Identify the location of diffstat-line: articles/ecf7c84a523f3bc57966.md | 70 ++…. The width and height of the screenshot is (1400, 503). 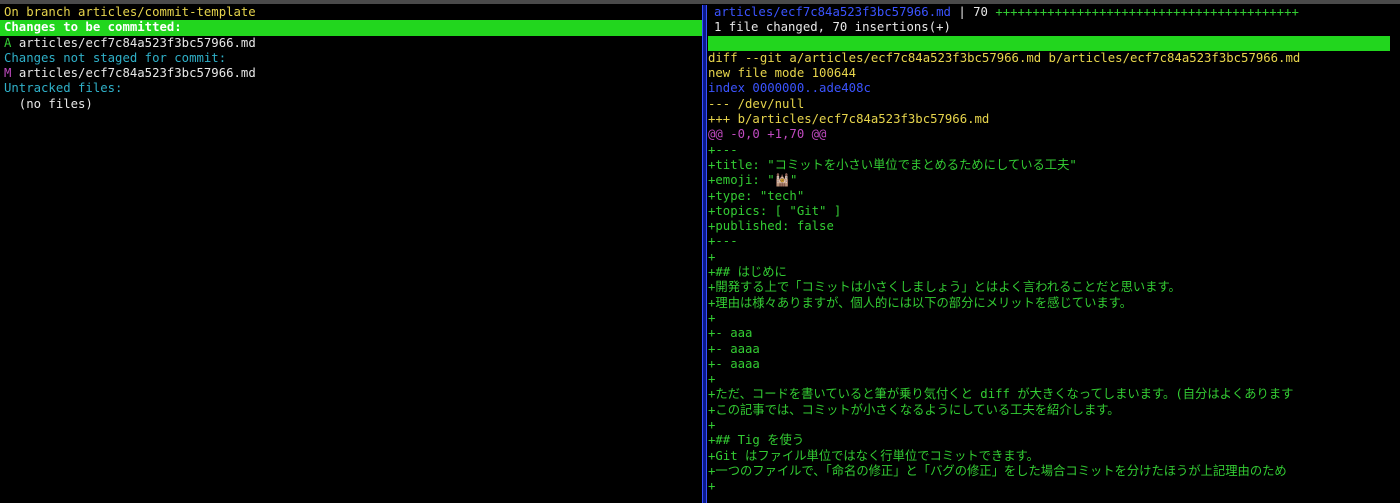
(1054, 12).